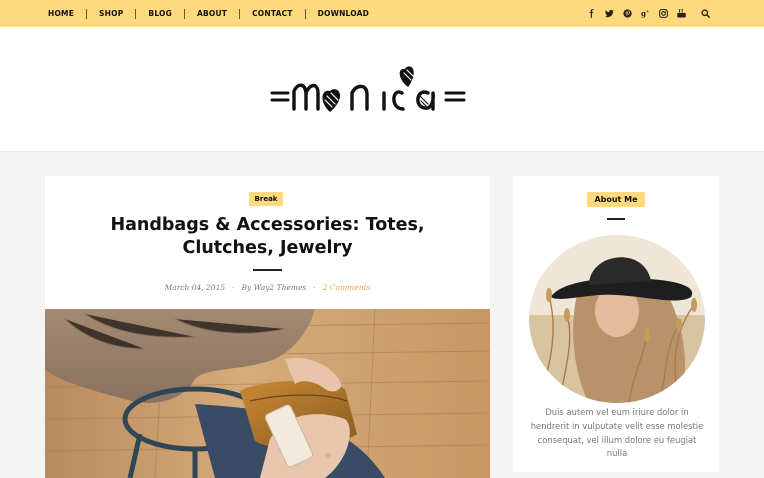 The width and height of the screenshot is (764, 478). What do you see at coordinates (343, 13) in the screenshot?
I see `nav-item-download: DOWNLOAD` at bounding box center [343, 13].